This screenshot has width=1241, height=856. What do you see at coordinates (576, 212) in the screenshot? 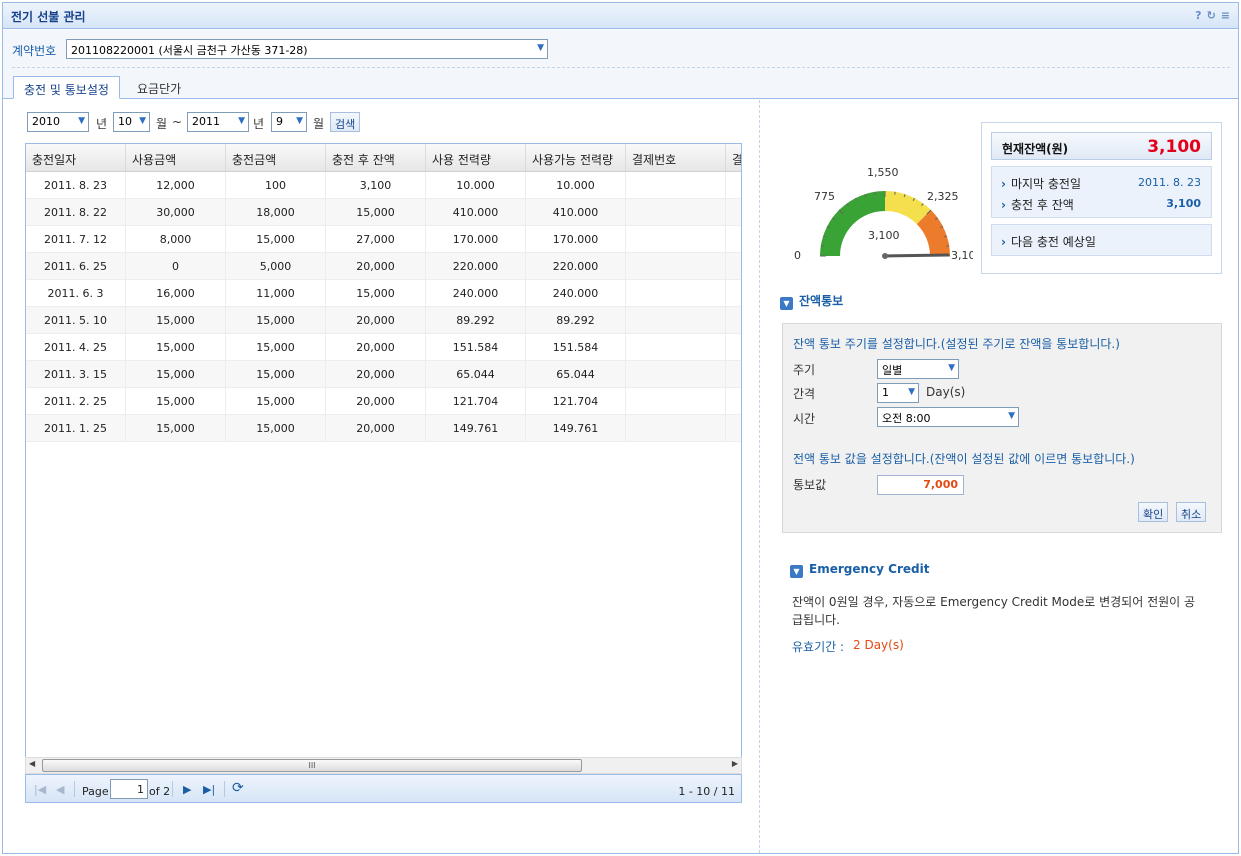
I see `table-cell: 410.000` at bounding box center [576, 212].